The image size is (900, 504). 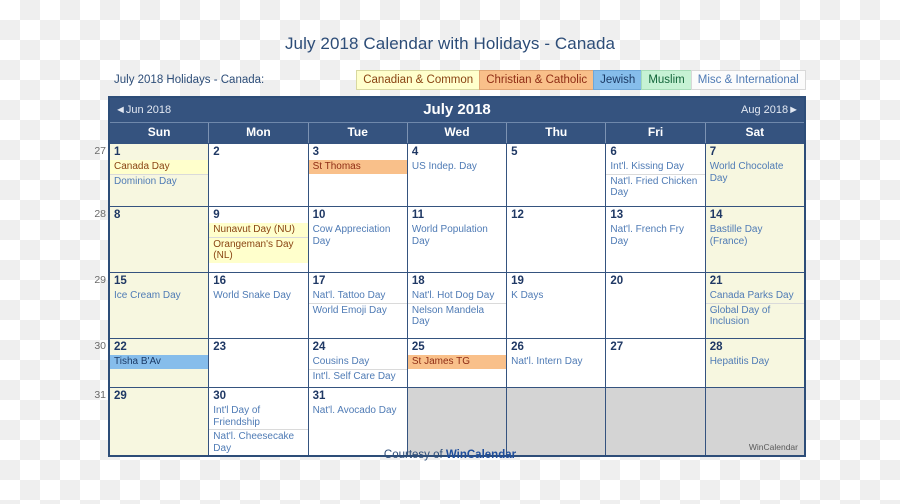 I want to click on day-number: 14, so click(x=716, y=215).